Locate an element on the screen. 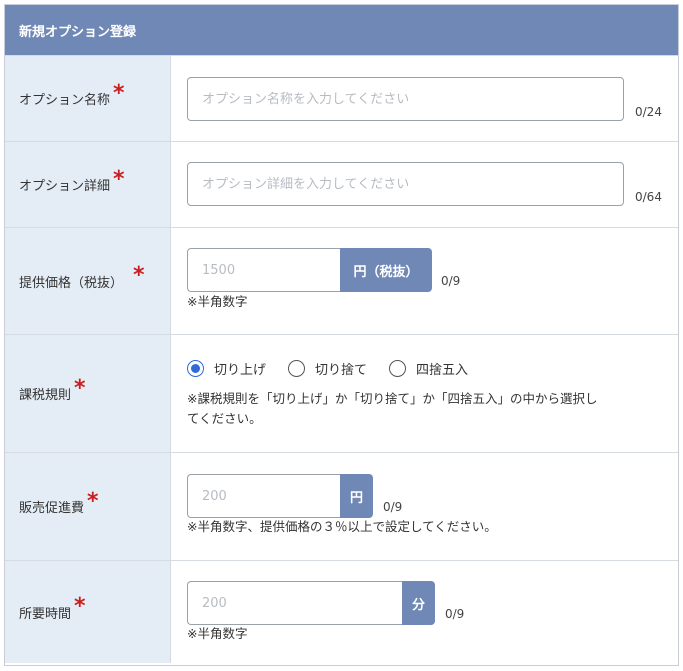 The width and height of the screenshot is (683, 671). tax-rule-radio-group: 切り上げ 切り捨て 四捨五入 is located at coordinates (338, 368).